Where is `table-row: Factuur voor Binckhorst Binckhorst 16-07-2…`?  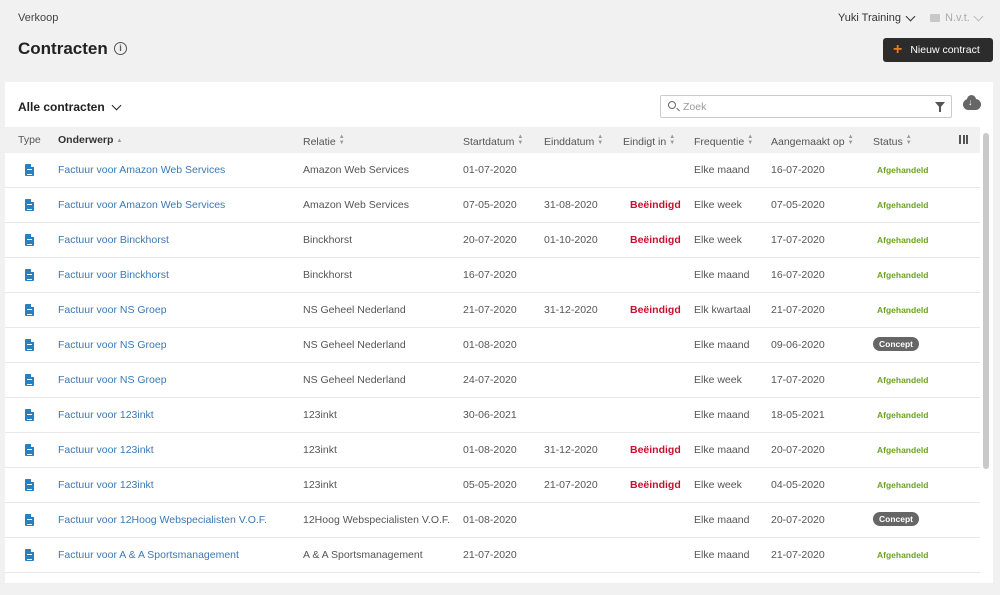
table-row: Factuur voor Binckhorst Binckhorst 16-07-2… is located at coordinates (492, 275).